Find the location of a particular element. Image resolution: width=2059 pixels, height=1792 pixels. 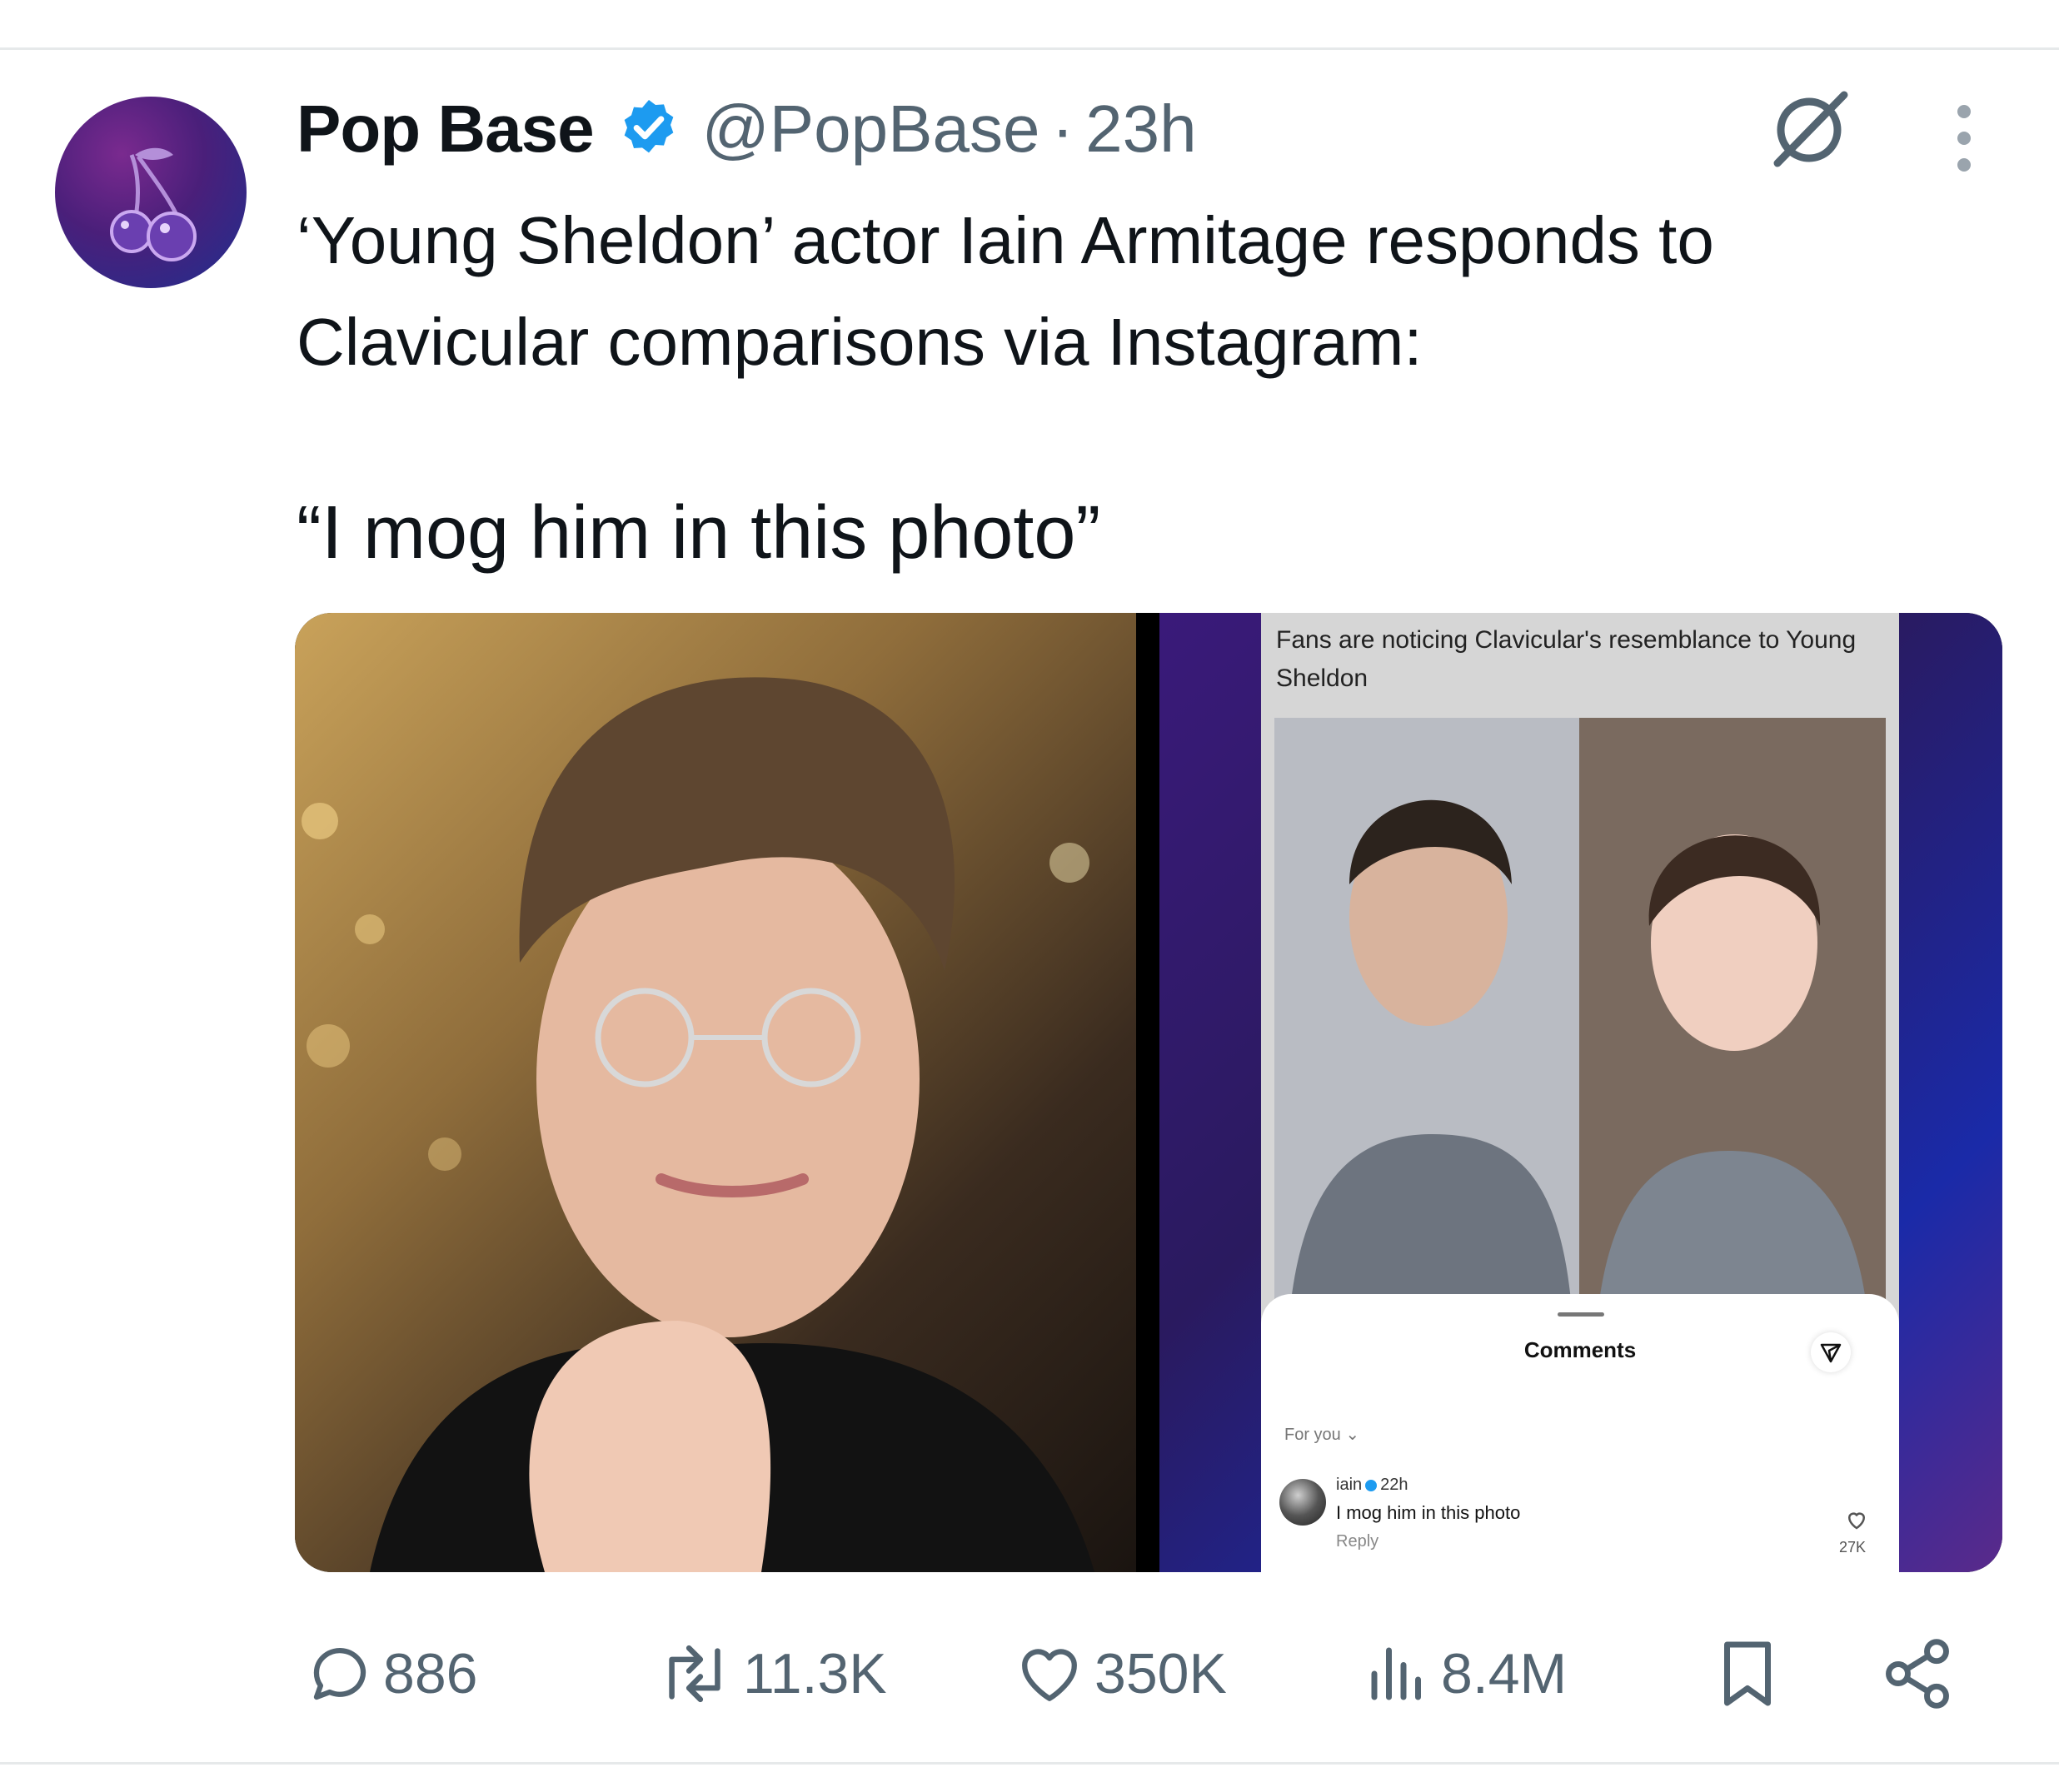

commenter-verified-icon is located at coordinates (1371, 1485).